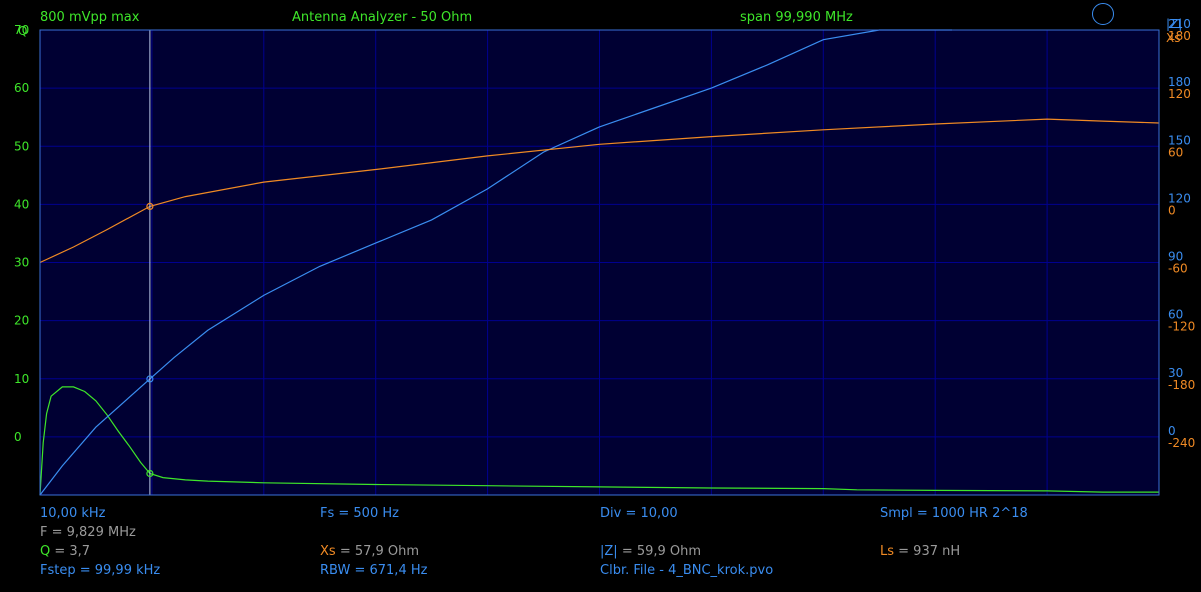  What do you see at coordinates (359, 513) in the screenshot?
I see `sample-rate: Fs = 500 Hz` at bounding box center [359, 513].